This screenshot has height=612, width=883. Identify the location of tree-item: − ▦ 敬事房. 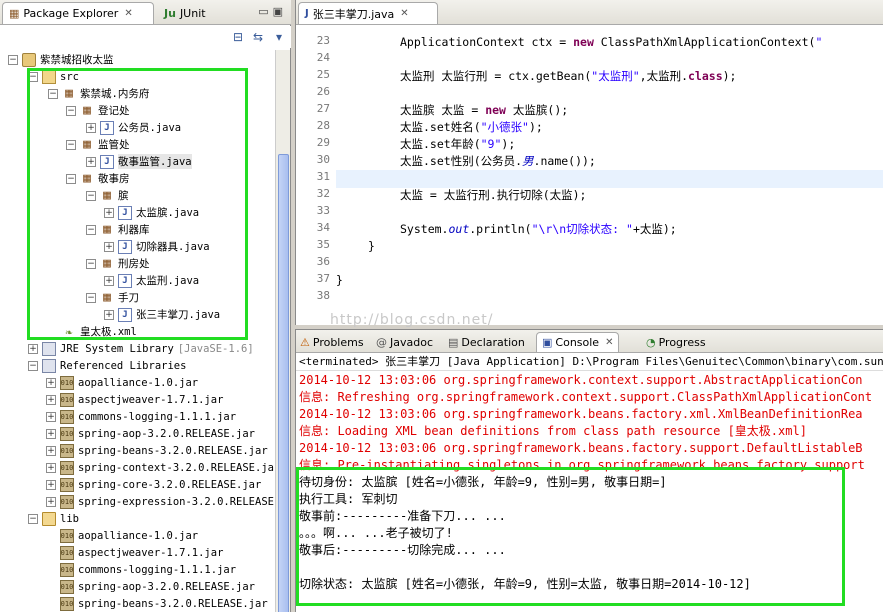
(98, 178).